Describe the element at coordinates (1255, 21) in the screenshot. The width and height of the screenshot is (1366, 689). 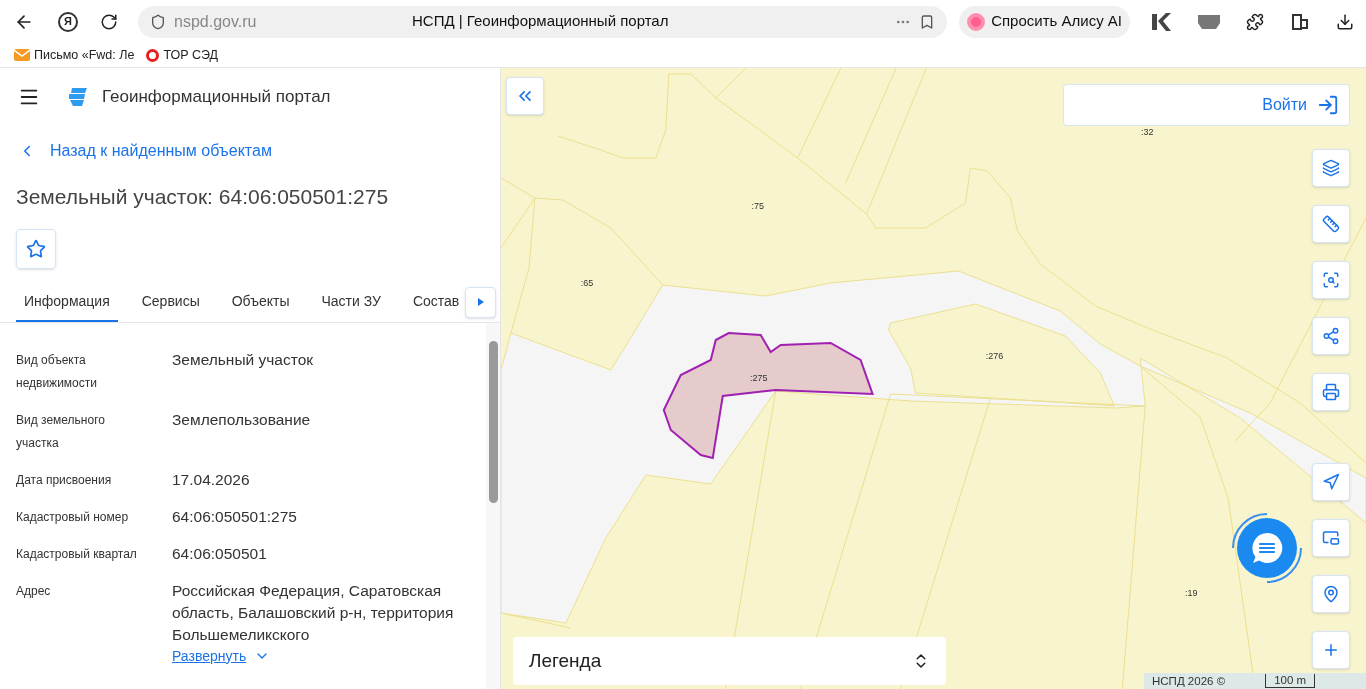
I see `extensions-icon` at that location.